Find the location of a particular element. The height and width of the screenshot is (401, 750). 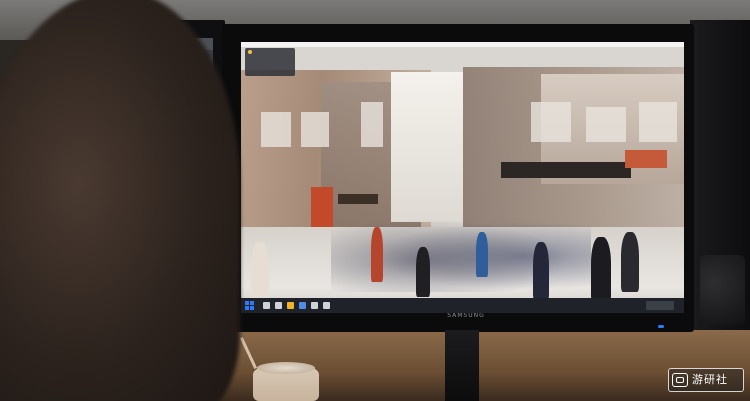

browser-title-bar is located at coordinates (462, 44).